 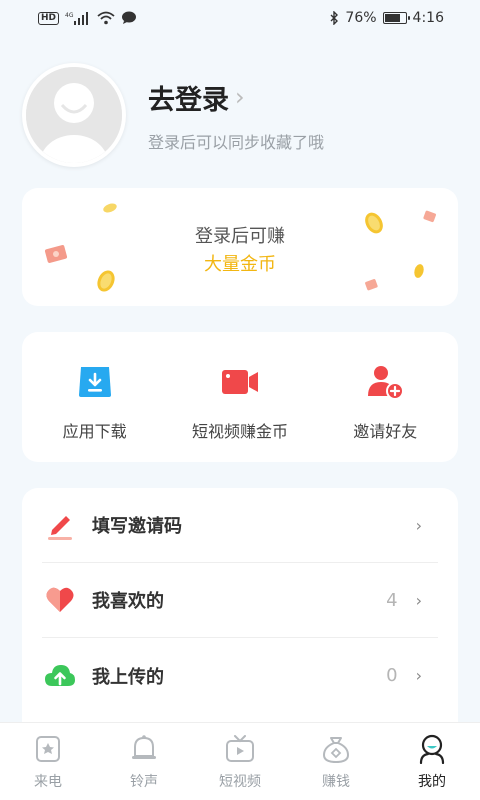 I want to click on tools-card: 应用下载 短视频赚金币 邀请好友, so click(x=240, y=397).